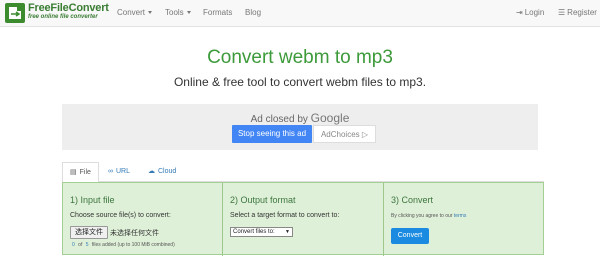 The width and height of the screenshot is (600, 263). What do you see at coordinates (151, 171) in the screenshot?
I see `cloud-icon: ☁` at bounding box center [151, 171].